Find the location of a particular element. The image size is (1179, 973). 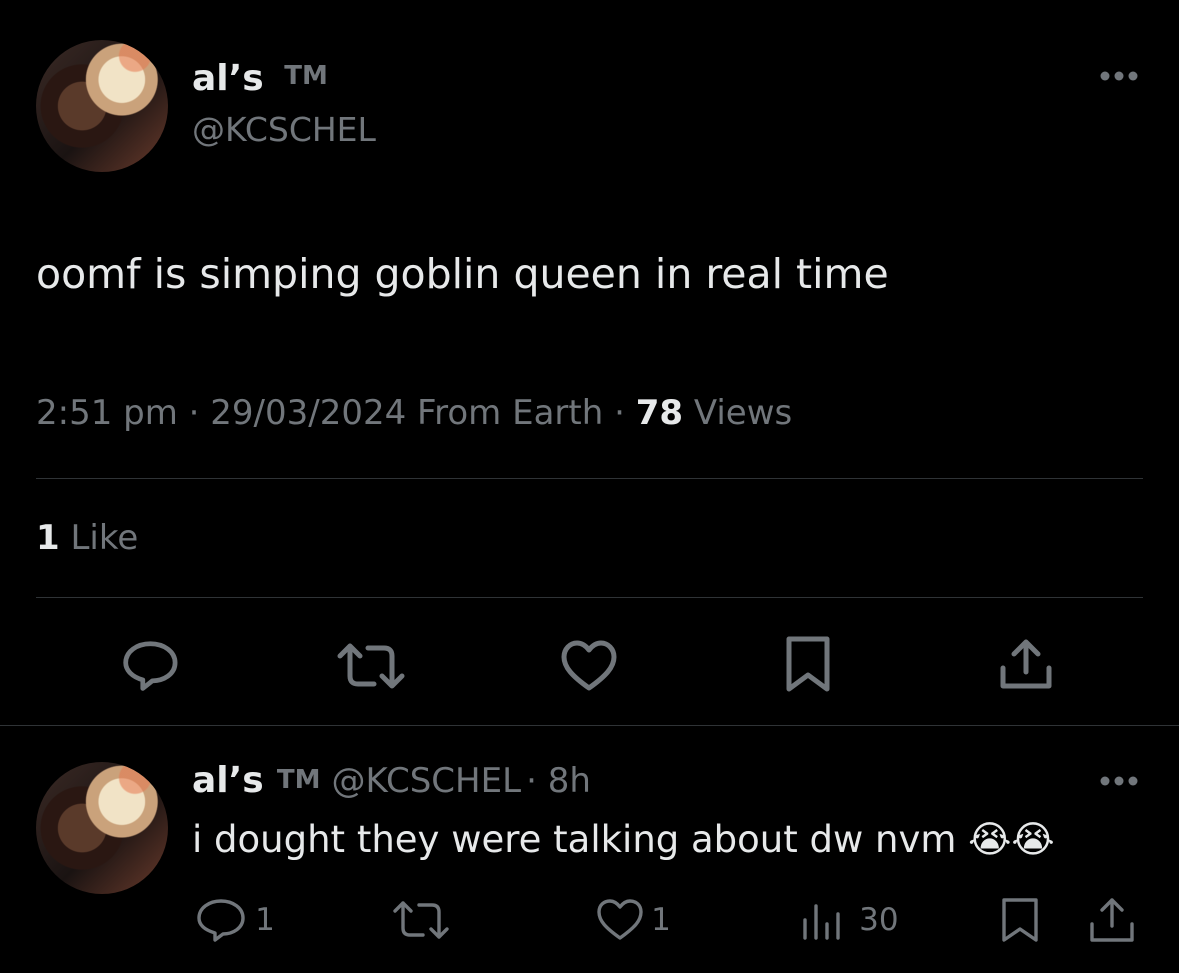

reply-header: al’s TM @KCSCHEL · 8h is located at coordinates (391, 780).